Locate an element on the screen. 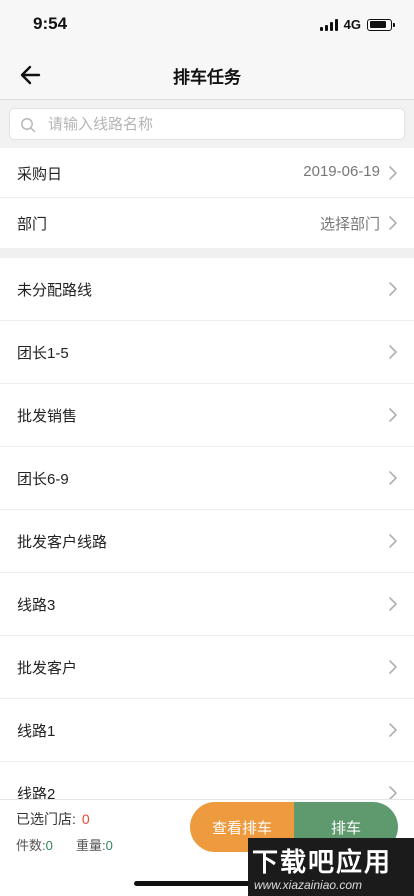  route-label: 批发销售 is located at coordinates (47, 416).